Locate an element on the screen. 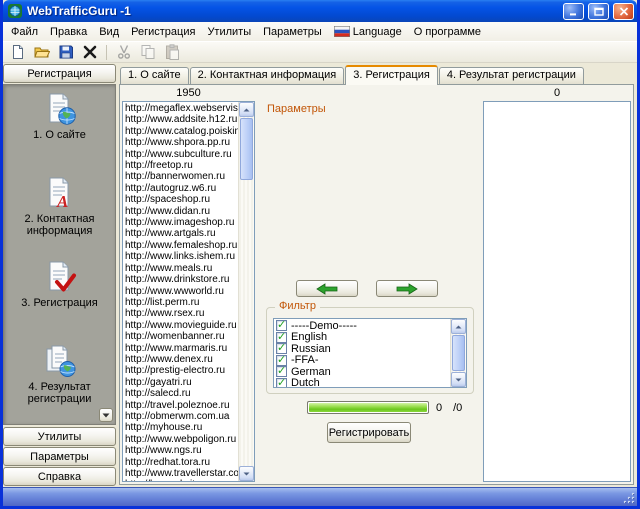 This screenshot has height=509, width=640. url-list-item: http://www.shpora.pp.ru is located at coordinates (181, 142).